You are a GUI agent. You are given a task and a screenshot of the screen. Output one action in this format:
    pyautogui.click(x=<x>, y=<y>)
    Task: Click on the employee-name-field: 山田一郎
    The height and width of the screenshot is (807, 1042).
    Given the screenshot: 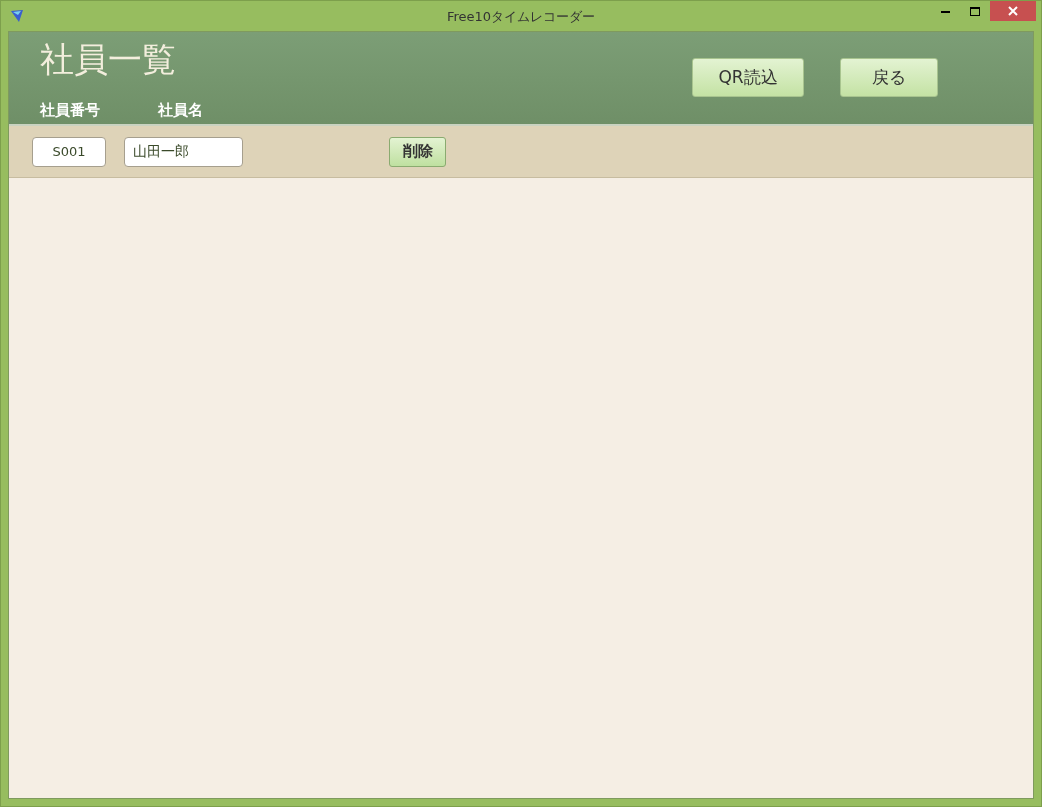 What is the action you would take?
    pyautogui.click(x=183, y=151)
    